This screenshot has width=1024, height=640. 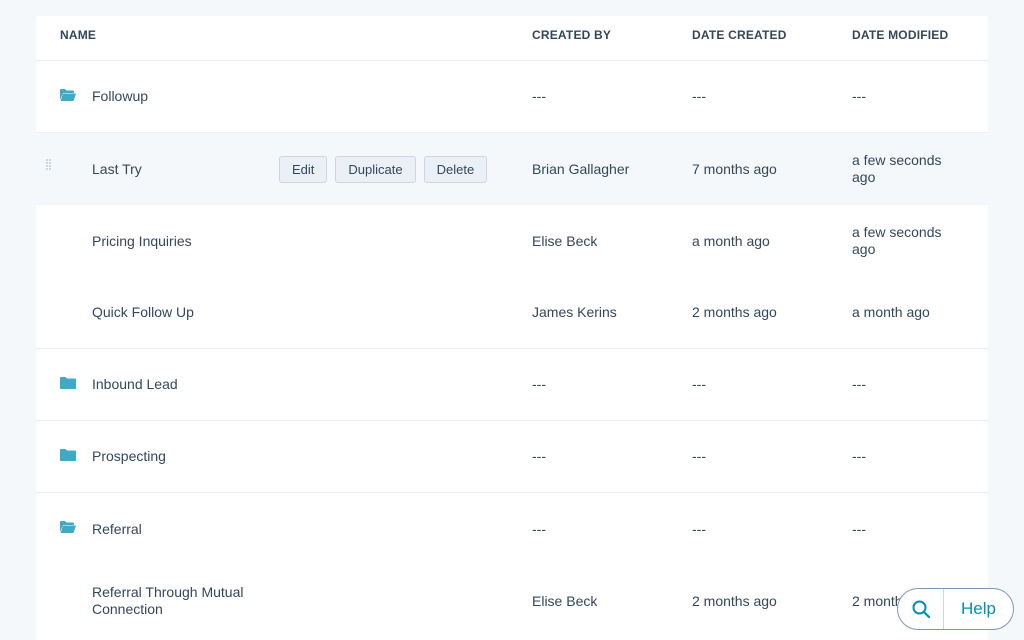 What do you see at coordinates (734, 168) in the screenshot?
I see `row-date-created: 7 months ago` at bounding box center [734, 168].